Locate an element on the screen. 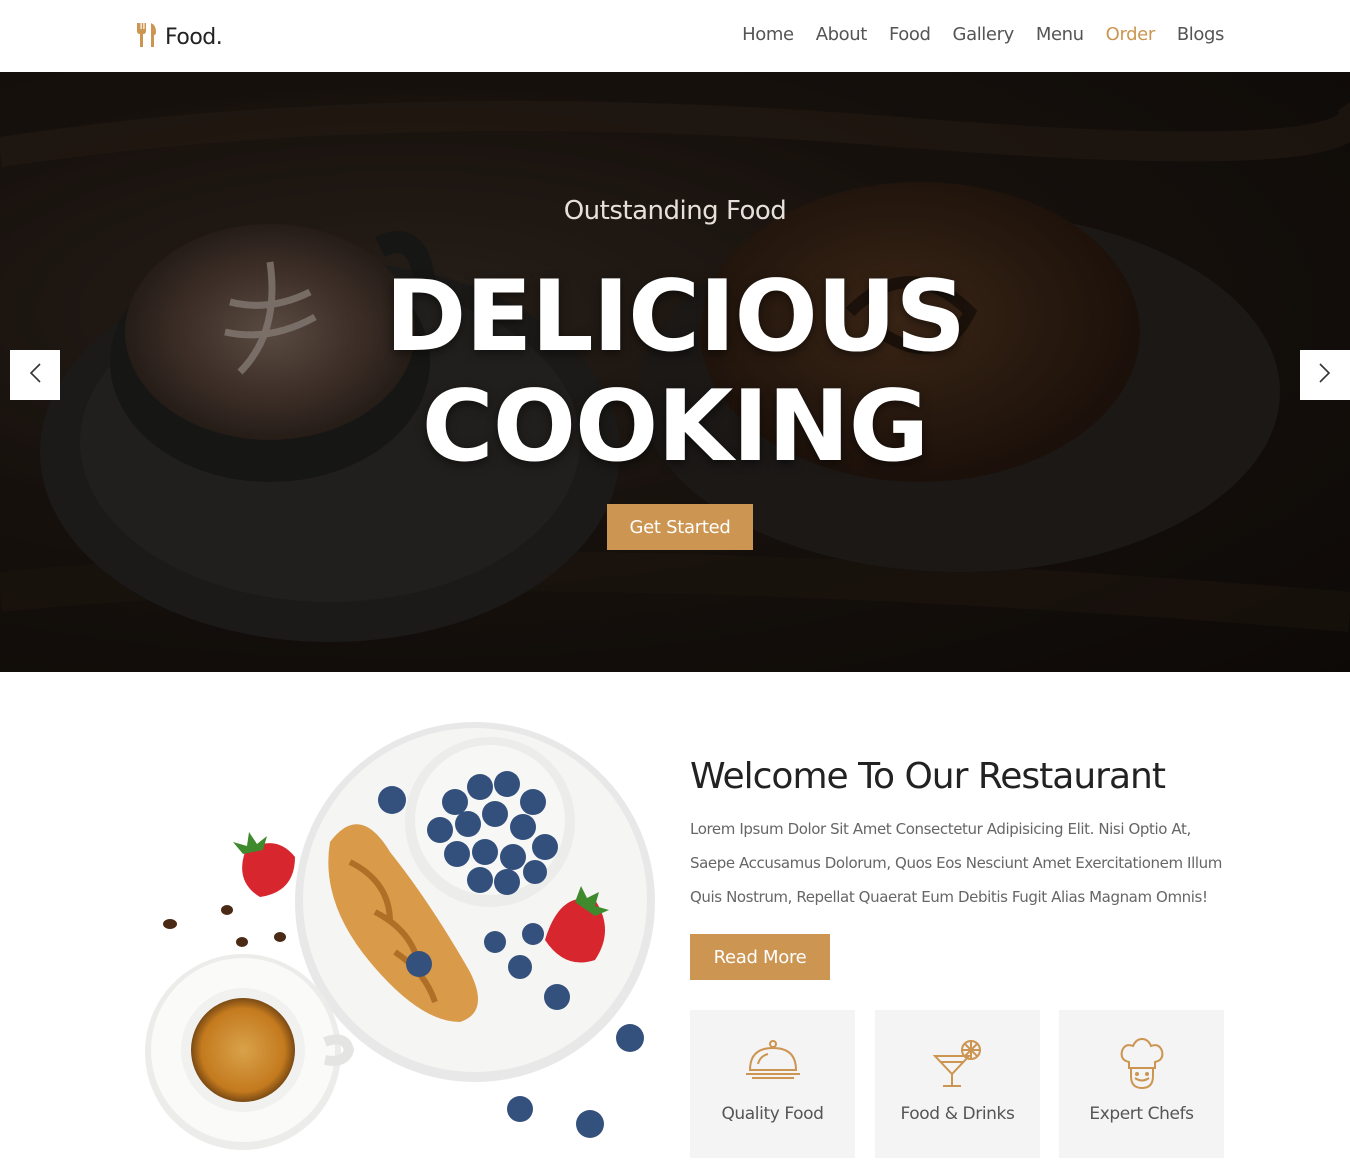 The image size is (1350, 1175). feature-label: Expert Chefs is located at coordinates (1141, 1114).